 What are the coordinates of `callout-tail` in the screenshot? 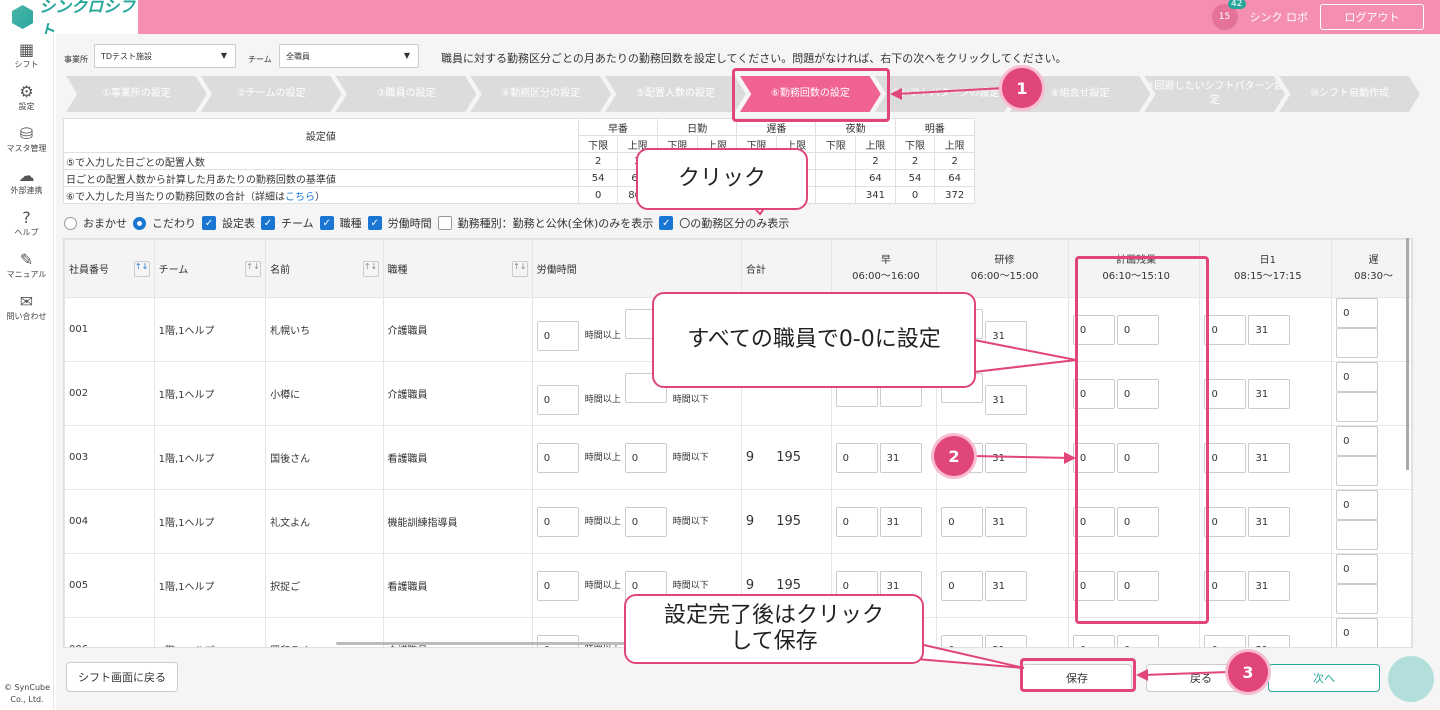 It's located at (1025, 356).